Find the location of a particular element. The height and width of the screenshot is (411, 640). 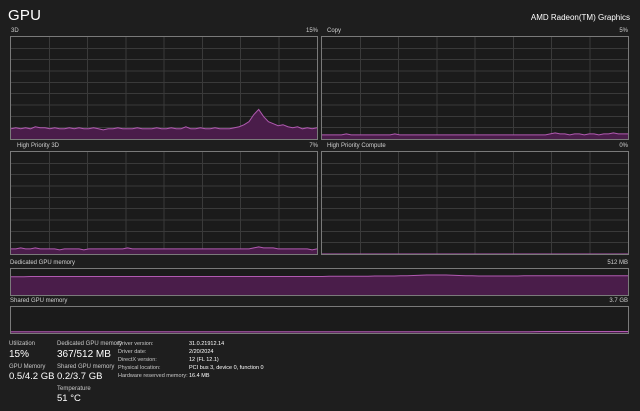

graph-label-3d: 3D is located at coordinates (15, 31).